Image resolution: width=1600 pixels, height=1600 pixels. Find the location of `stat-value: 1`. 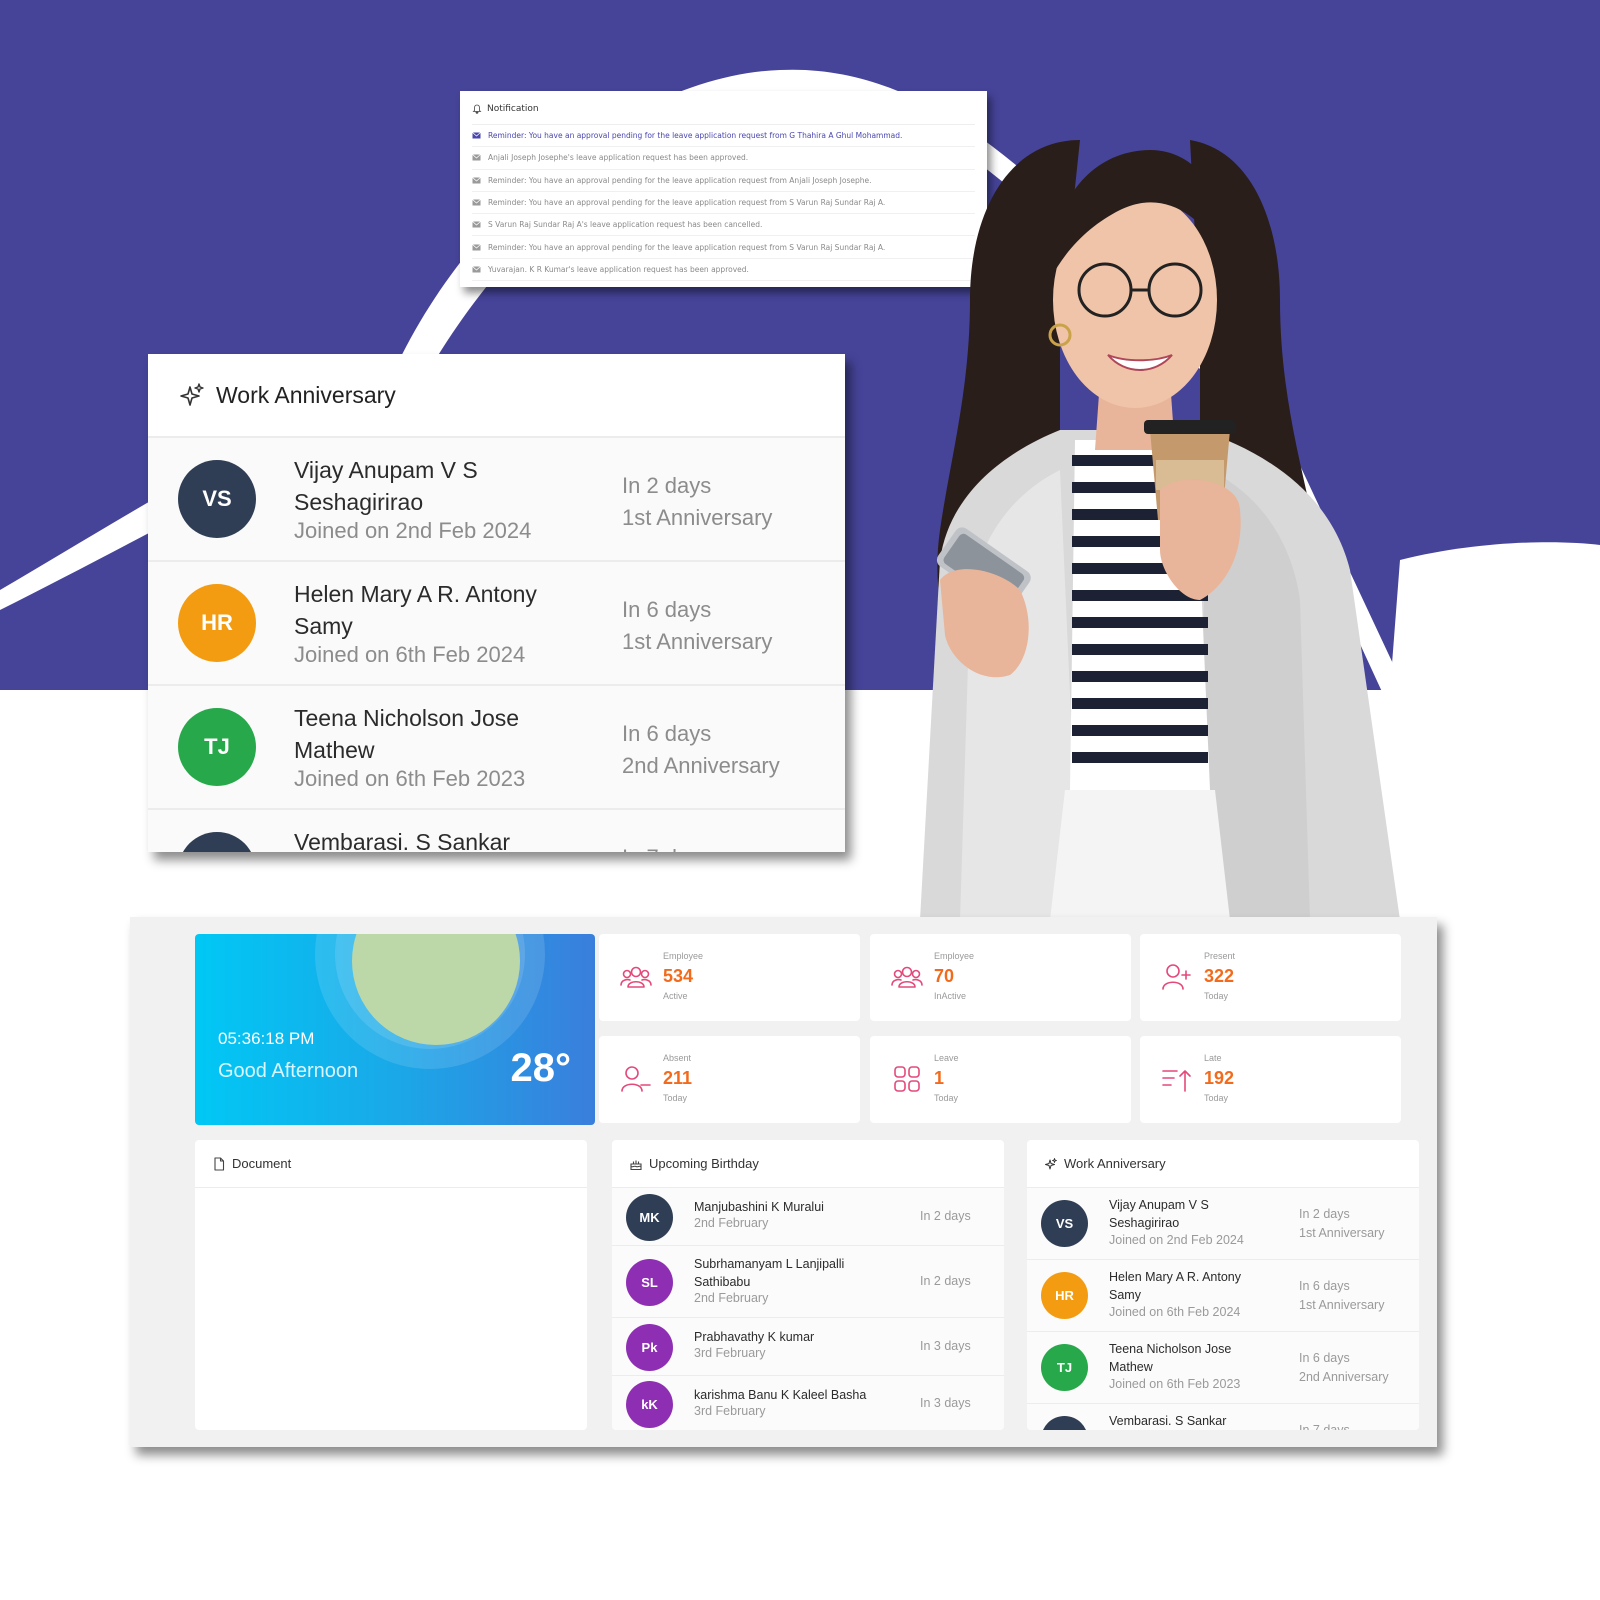

stat-value: 1 is located at coordinates (939, 1078).